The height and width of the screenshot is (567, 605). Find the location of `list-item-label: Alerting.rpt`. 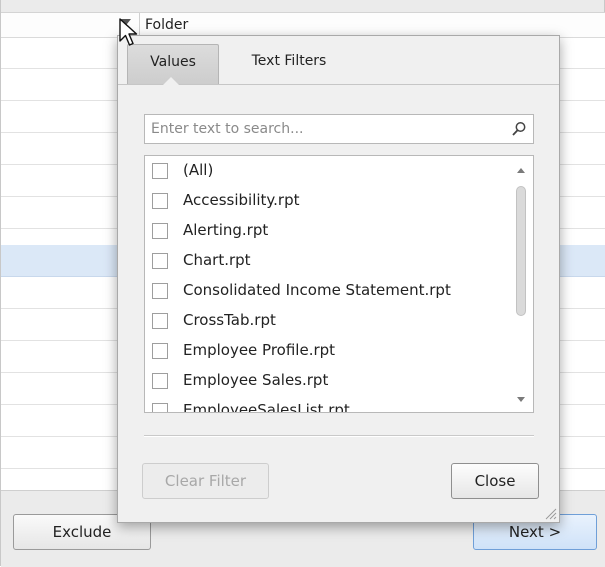

list-item-label: Alerting.rpt is located at coordinates (226, 230).